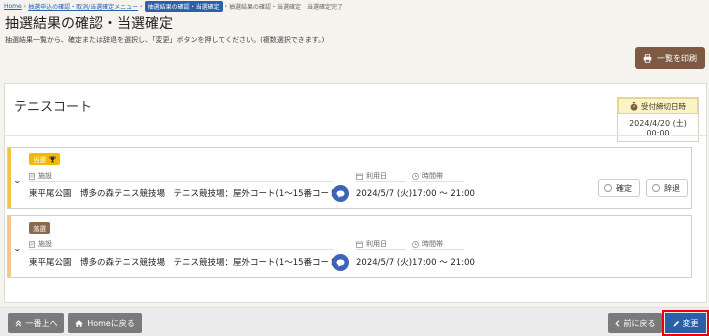 Image resolution: width=709 pixels, height=336 pixels. Describe the element at coordinates (18, 323) in the screenshot. I see `double-chevron-up-icon` at that location.